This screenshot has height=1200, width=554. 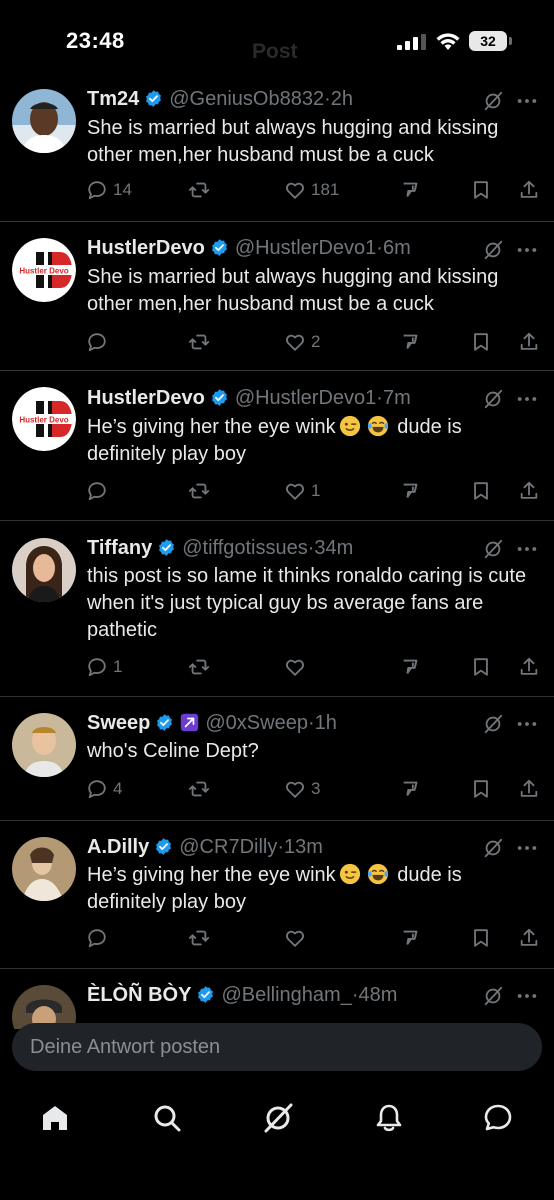 I want to click on post-age: 13m, so click(x=303, y=847).